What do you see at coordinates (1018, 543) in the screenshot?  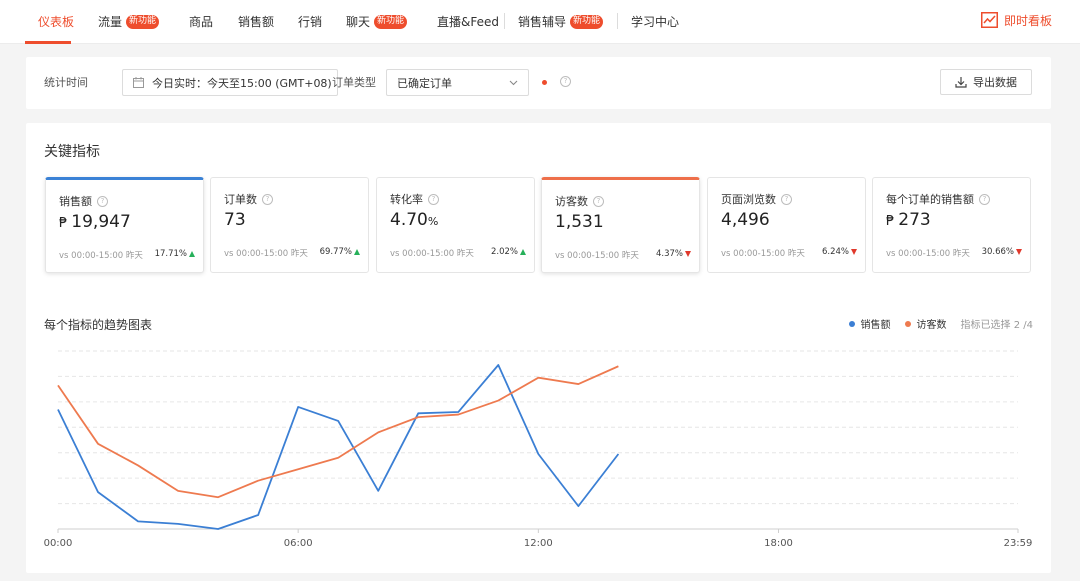 I see `x-tick-label: 23:59` at bounding box center [1018, 543].